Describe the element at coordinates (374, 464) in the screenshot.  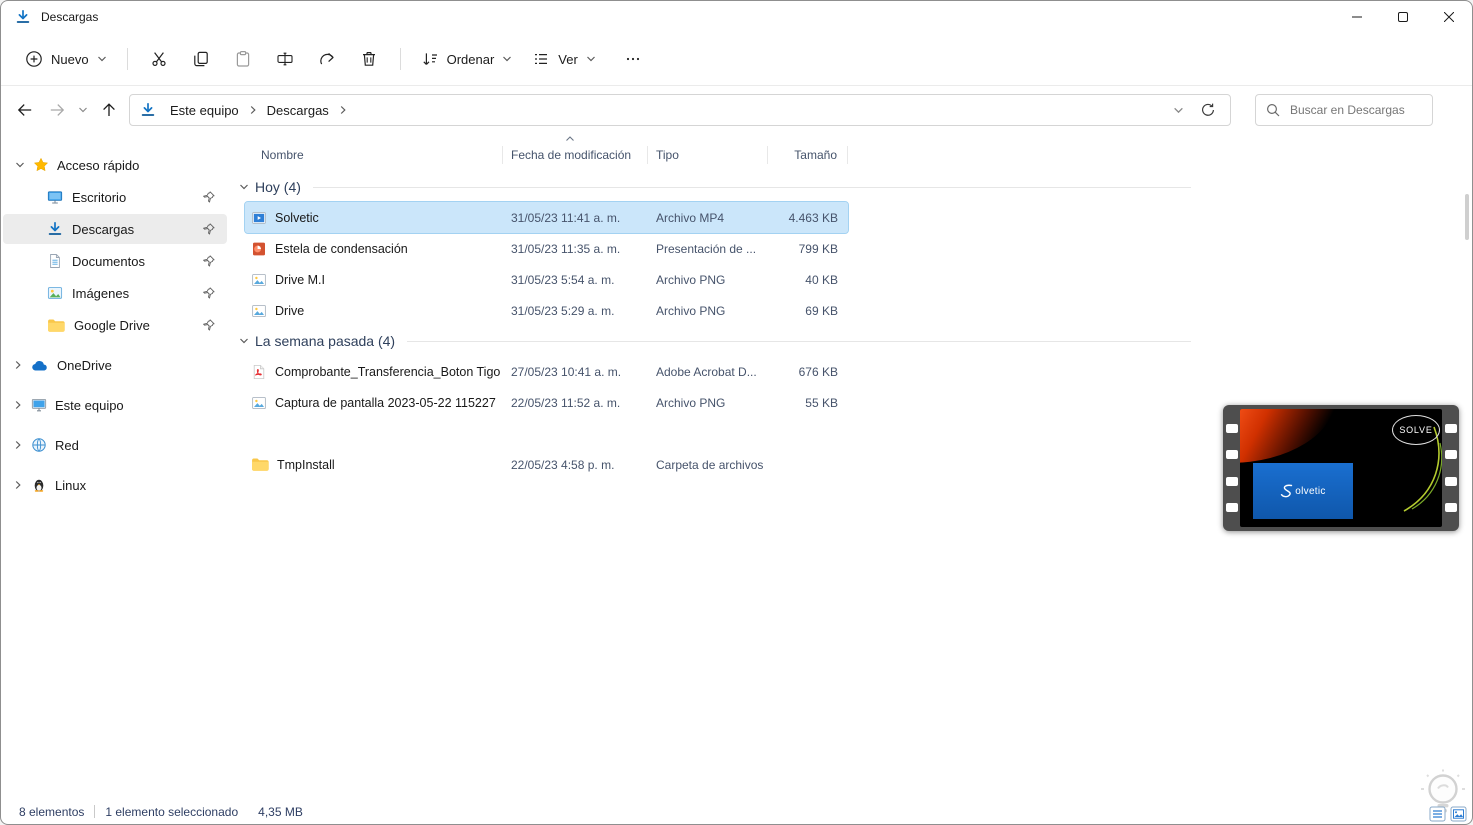
I see `file-name-cell: TmpInstall` at that location.